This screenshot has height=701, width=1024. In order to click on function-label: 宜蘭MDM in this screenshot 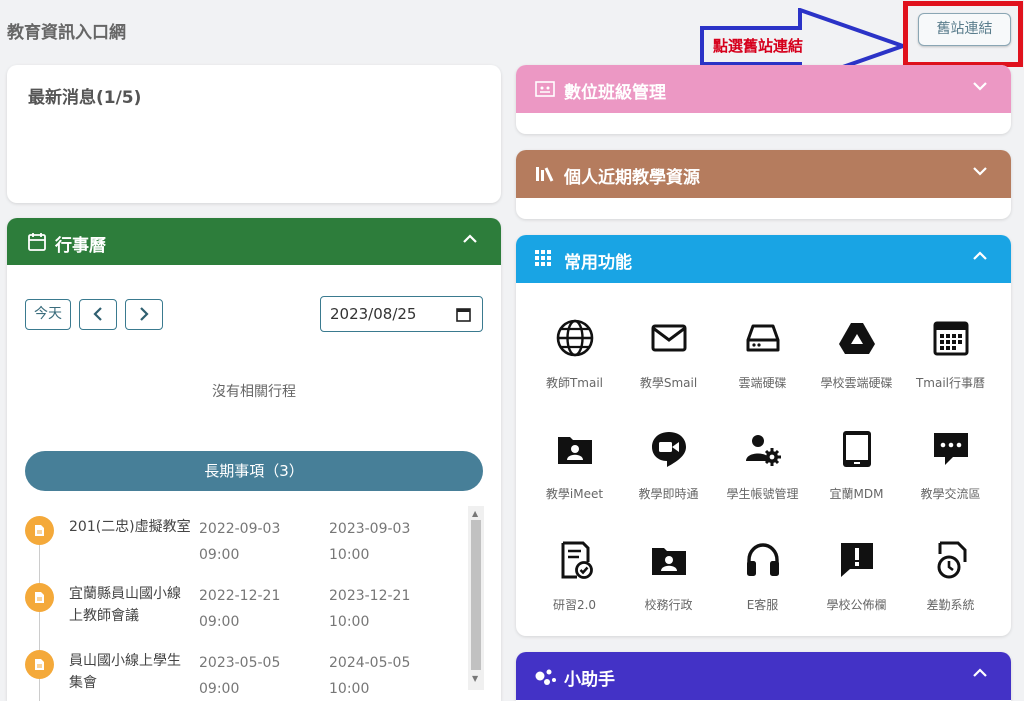, I will do `click(856, 494)`.